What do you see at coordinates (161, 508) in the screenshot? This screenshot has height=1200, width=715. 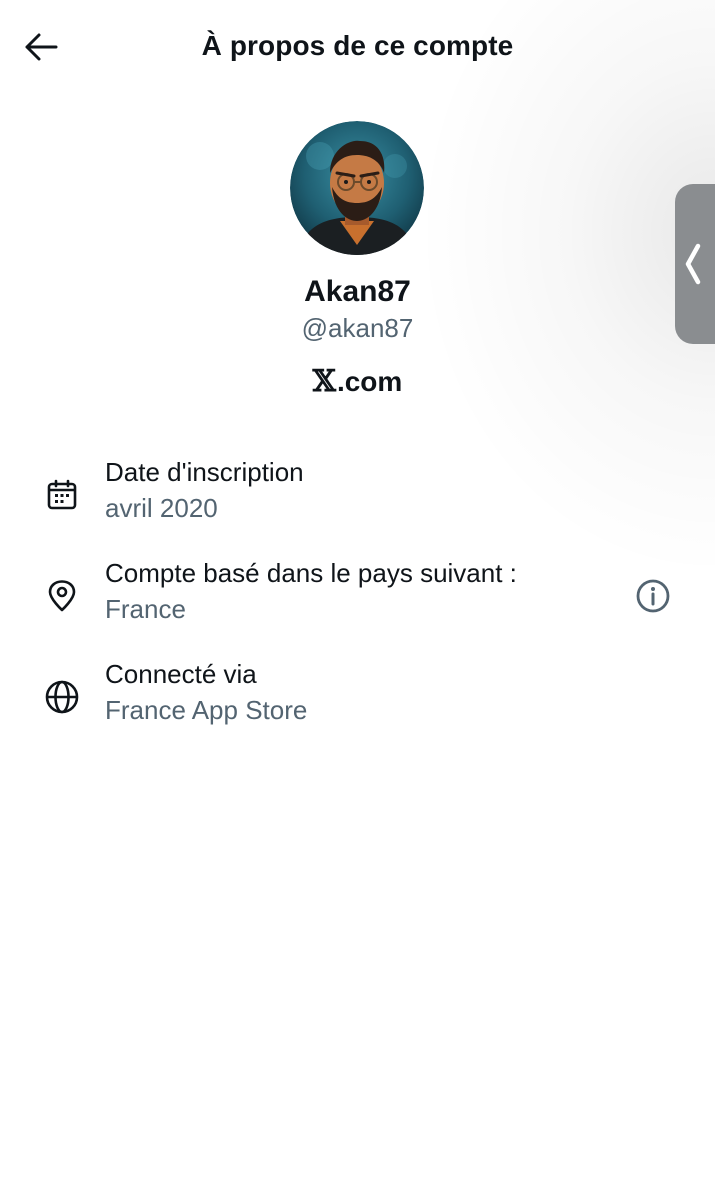 I see `join-date-value: avril 2020` at bounding box center [161, 508].